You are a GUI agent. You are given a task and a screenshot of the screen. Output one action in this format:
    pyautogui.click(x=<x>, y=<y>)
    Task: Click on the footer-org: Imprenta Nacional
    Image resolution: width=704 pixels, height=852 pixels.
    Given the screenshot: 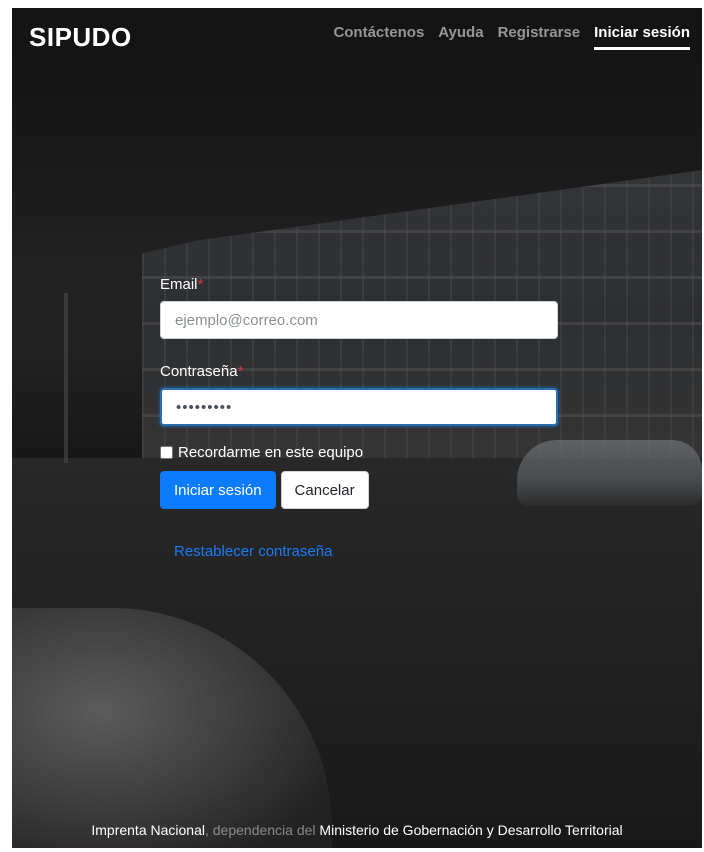 What is the action you would take?
    pyautogui.click(x=148, y=830)
    